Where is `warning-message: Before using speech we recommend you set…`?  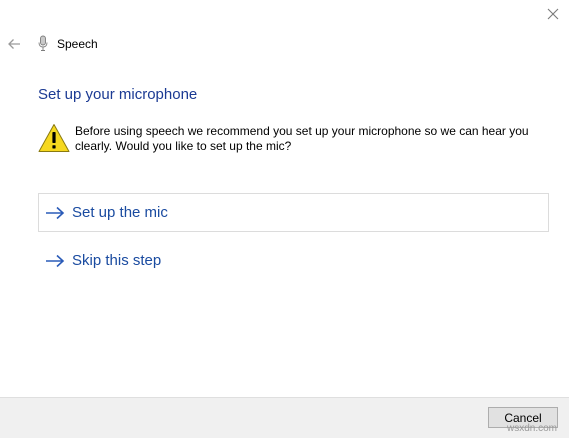 warning-message: Before using speech we recommend you set… is located at coordinates (302, 138).